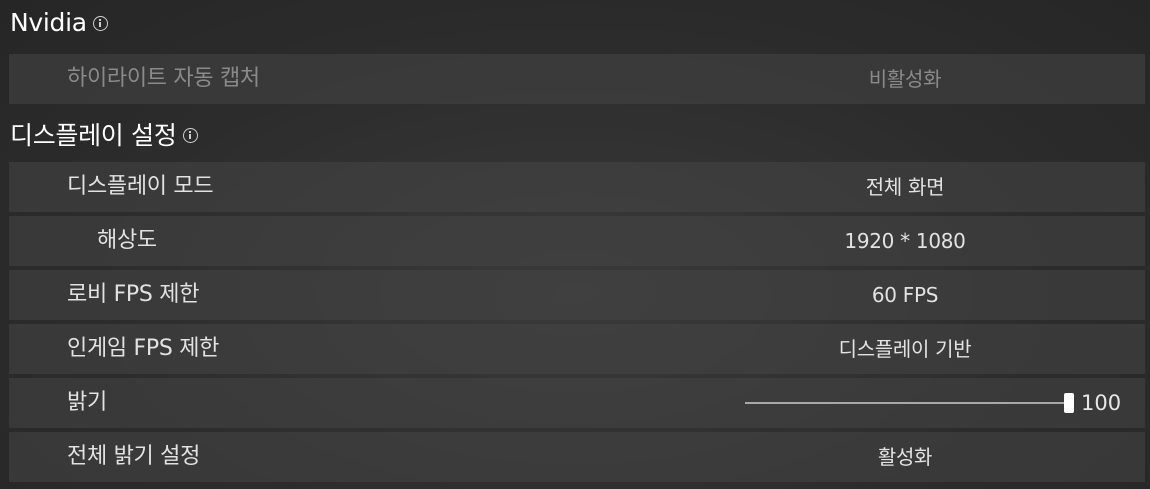 This screenshot has width=1150, height=489. Describe the element at coordinates (93, 135) in the screenshot. I see `section-title-display: 디스플레이 설정` at that location.